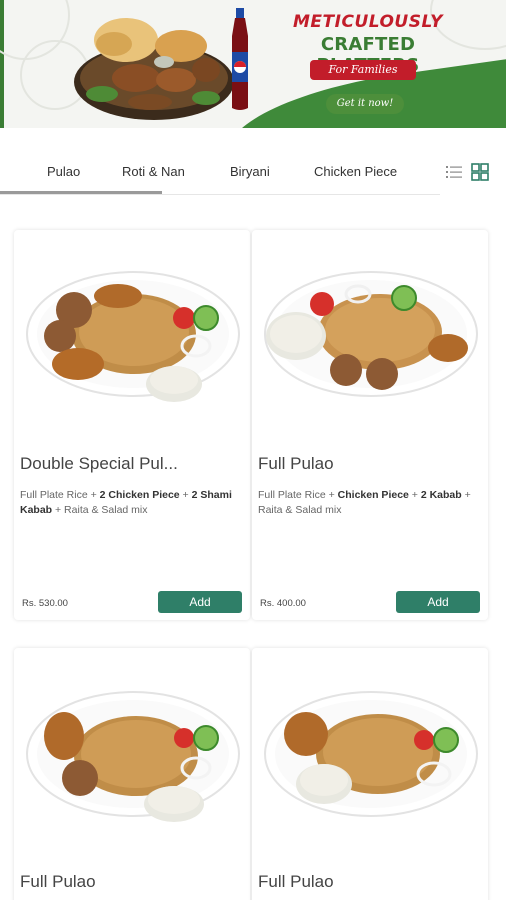 This screenshot has height=900, width=506. What do you see at coordinates (368, 22) in the screenshot?
I see `banner-headline-1: METICULOUSLY` at bounding box center [368, 22].